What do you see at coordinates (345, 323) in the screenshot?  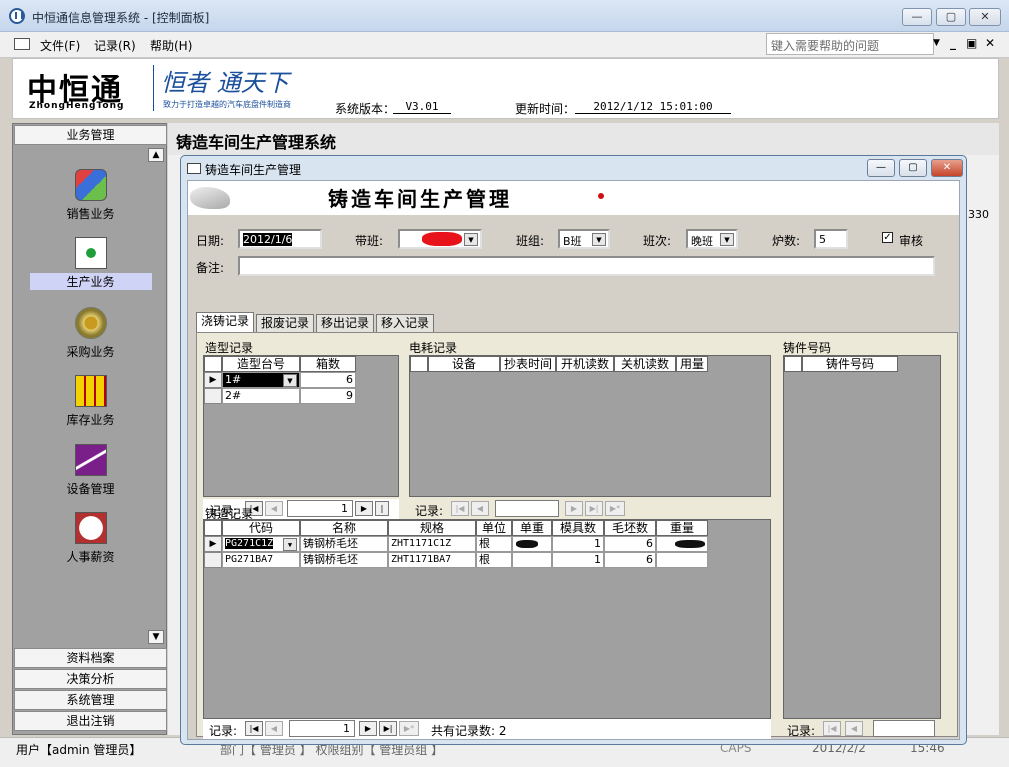 I see `tab-move-out: 移出记录` at bounding box center [345, 323].